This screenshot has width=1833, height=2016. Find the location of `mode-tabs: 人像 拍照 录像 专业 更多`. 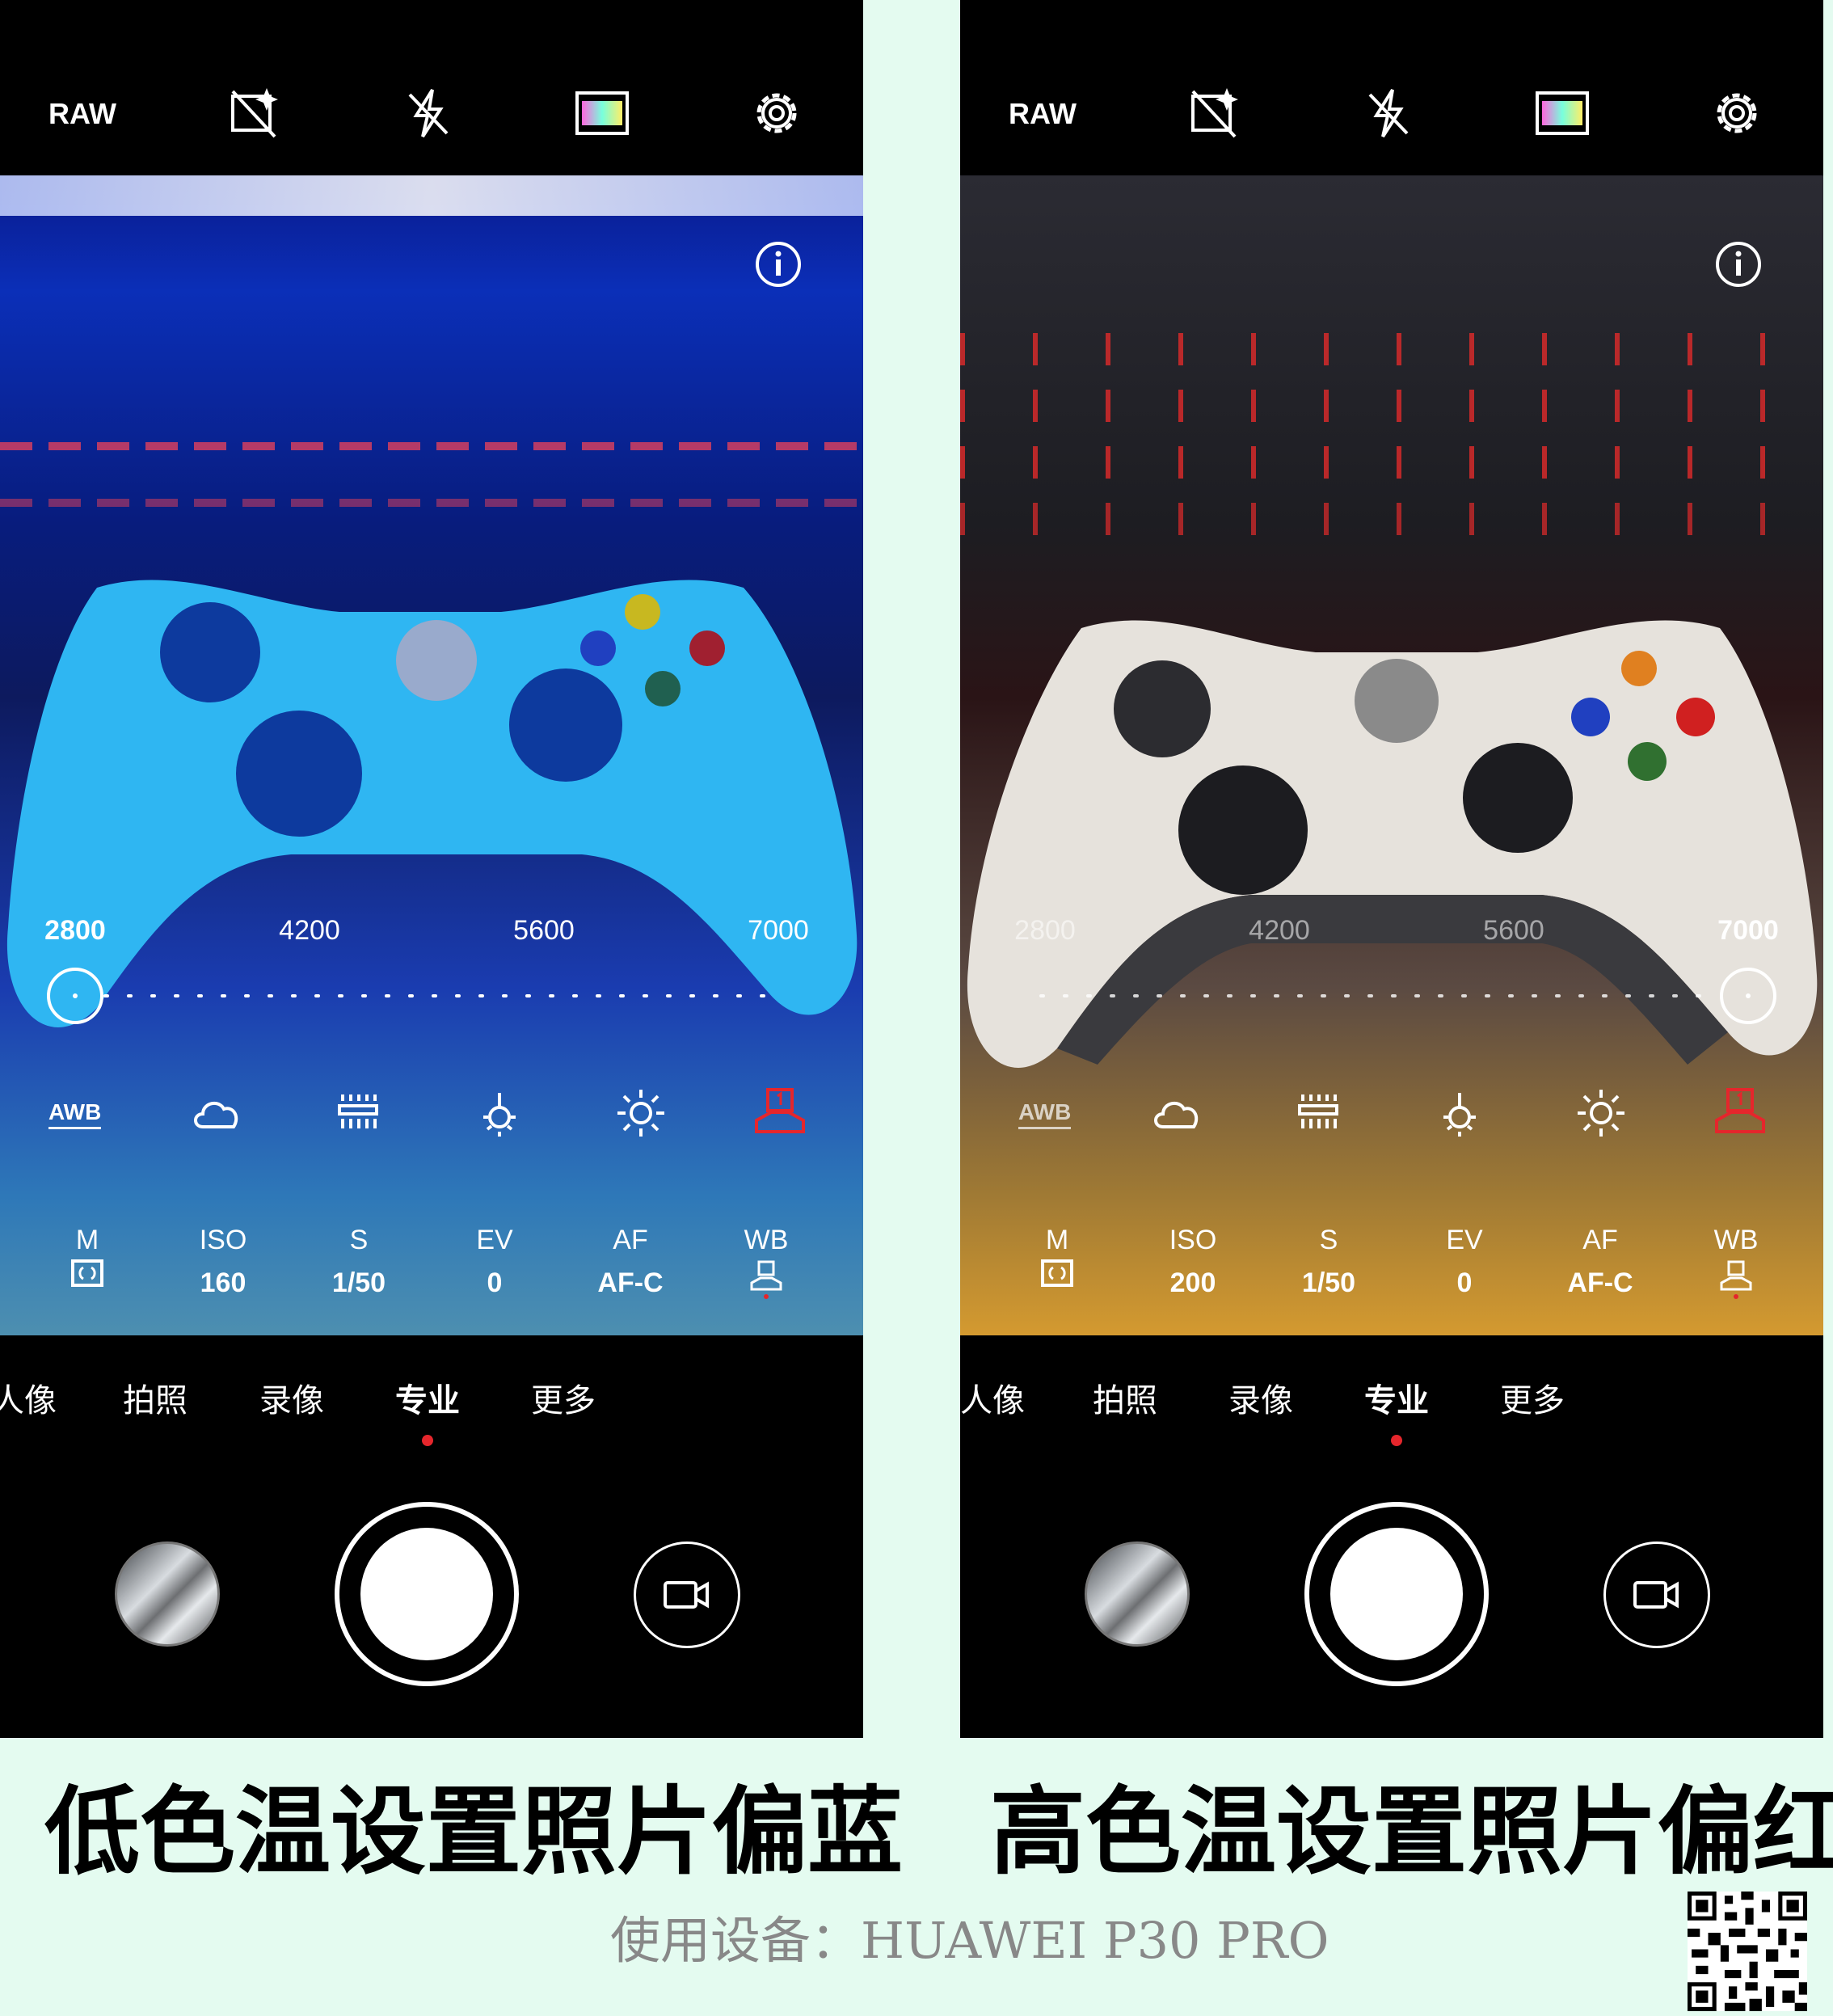

mode-tabs: 人像 拍照 录像 专业 更多 is located at coordinates (1391, 1398).